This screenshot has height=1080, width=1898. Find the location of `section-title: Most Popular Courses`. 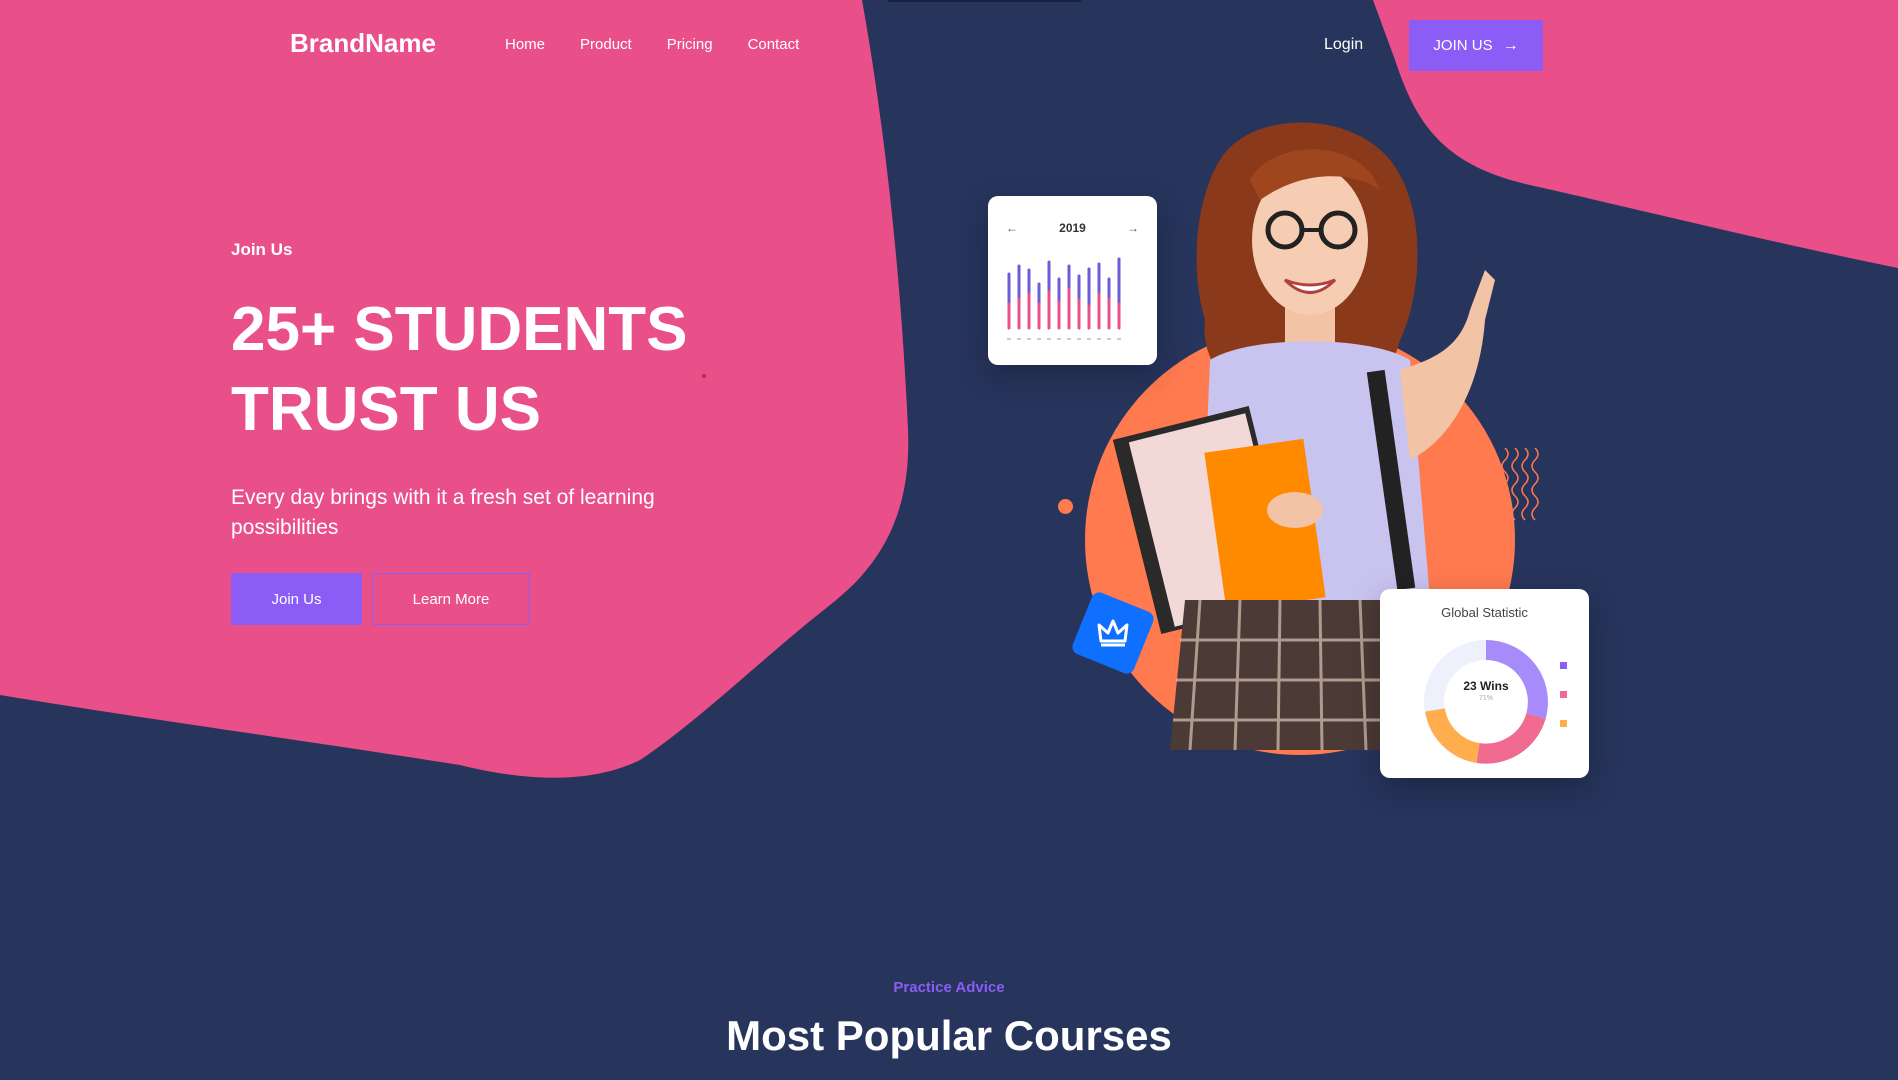

section-title: Most Popular Courses is located at coordinates (949, 1035).